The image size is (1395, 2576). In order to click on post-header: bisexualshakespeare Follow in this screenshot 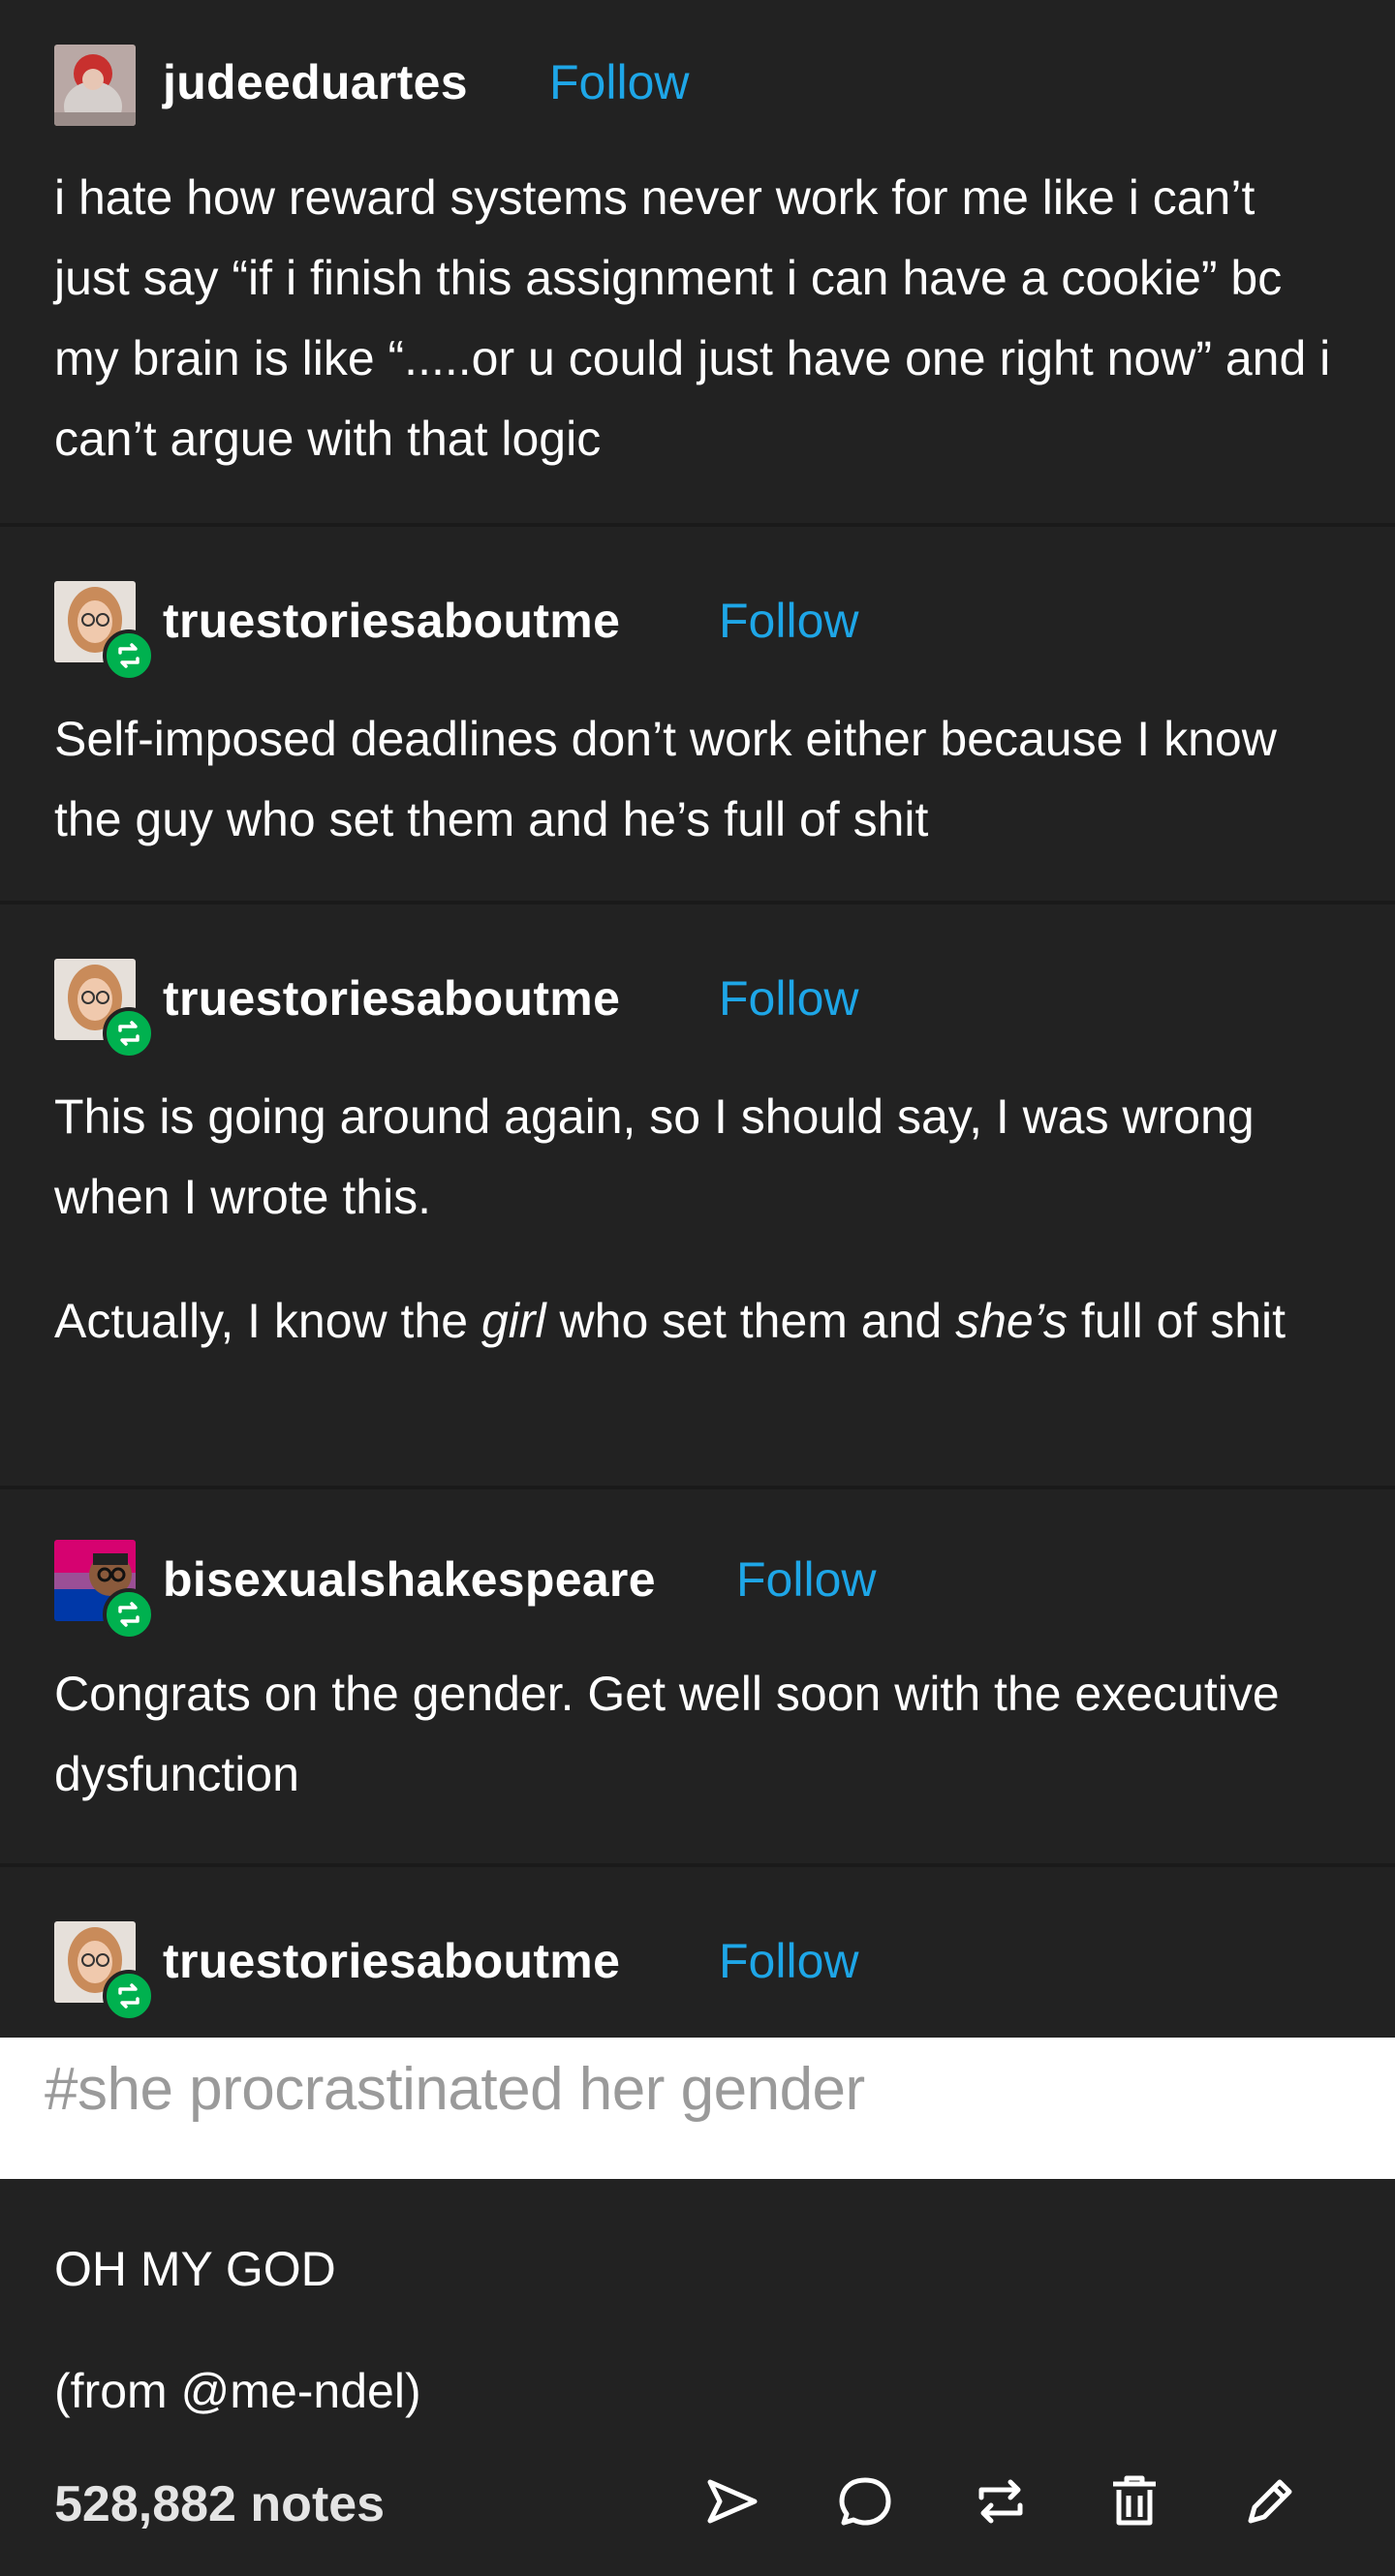, I will do `click(684, 1590)`.